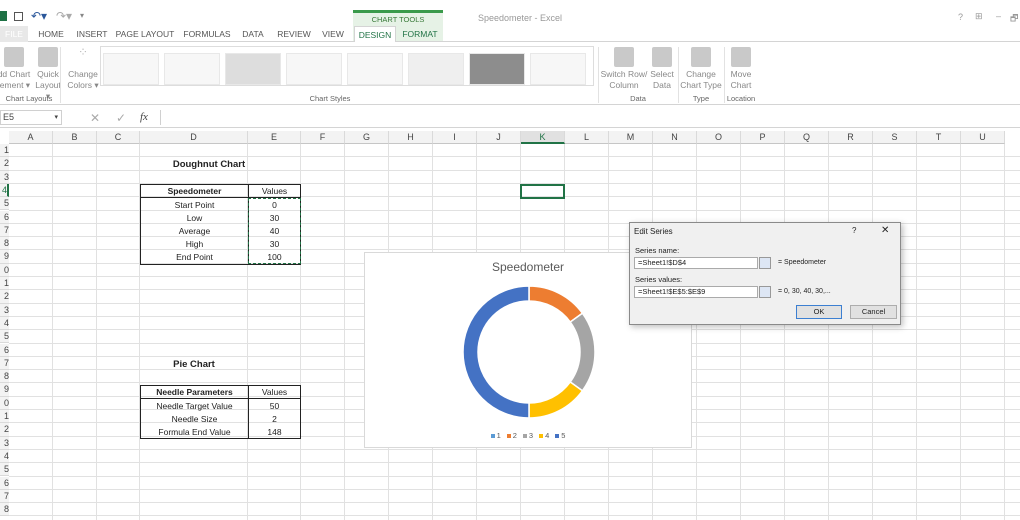 The image size is (1020, 520). What do you see at coordinates (696, 263) in the screenshot?
I see `series-name-input: =Sheet1!$D$4` at bounding box center [696, 263].